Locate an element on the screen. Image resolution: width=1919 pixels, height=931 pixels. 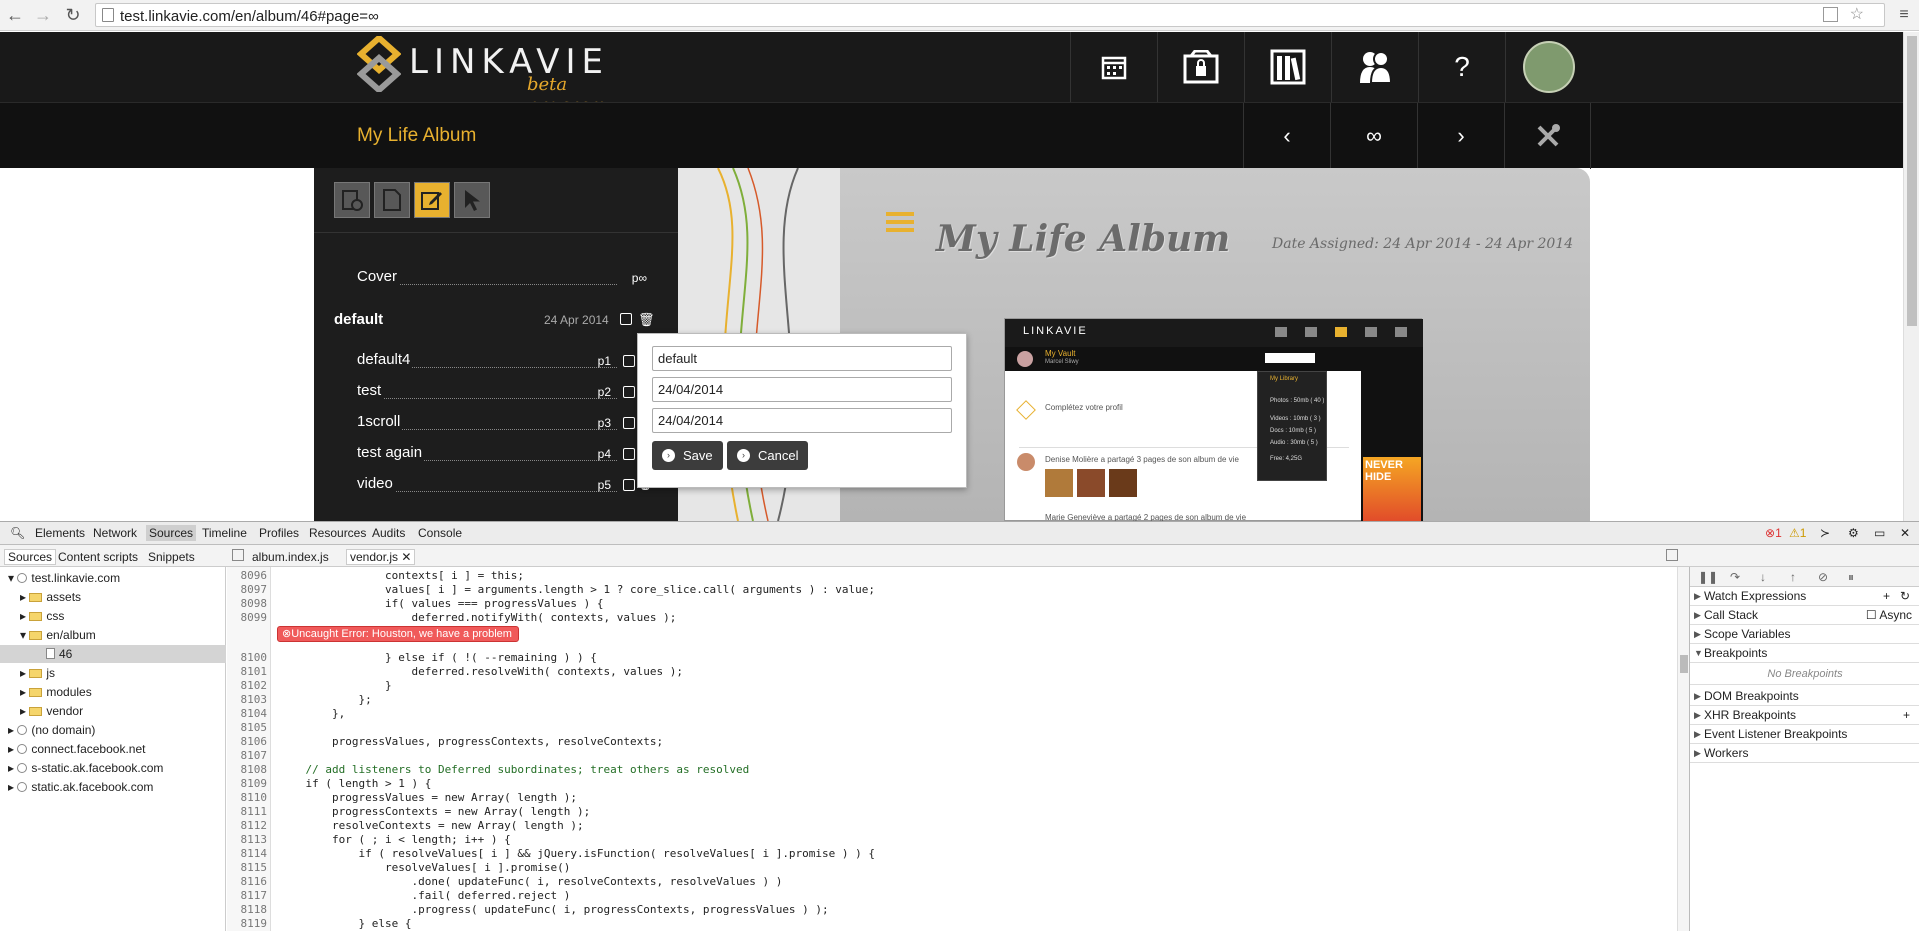
scrollbar-thumb is located at coordinates (1912, 181).